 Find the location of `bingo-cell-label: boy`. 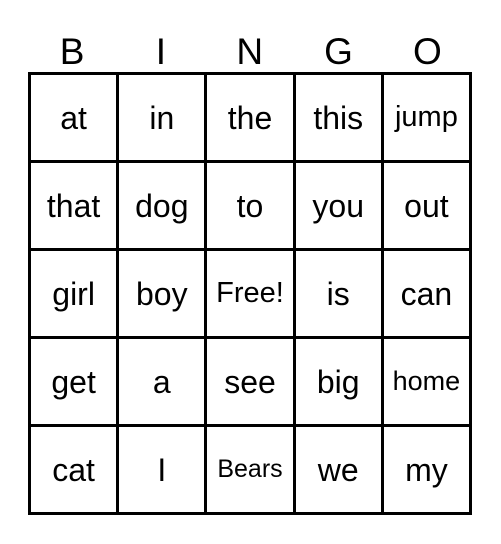

bingo-cell-label: boy is located at coordinates (162, 293).